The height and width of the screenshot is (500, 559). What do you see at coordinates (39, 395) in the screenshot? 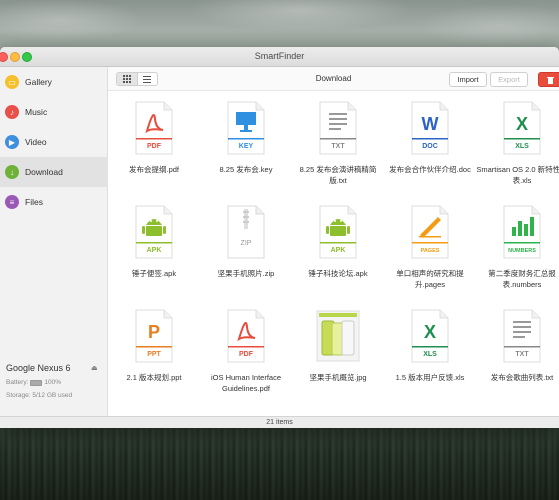
I see `storage-status: Storage: 5/12 GB used` at bounding box center [39, 395].